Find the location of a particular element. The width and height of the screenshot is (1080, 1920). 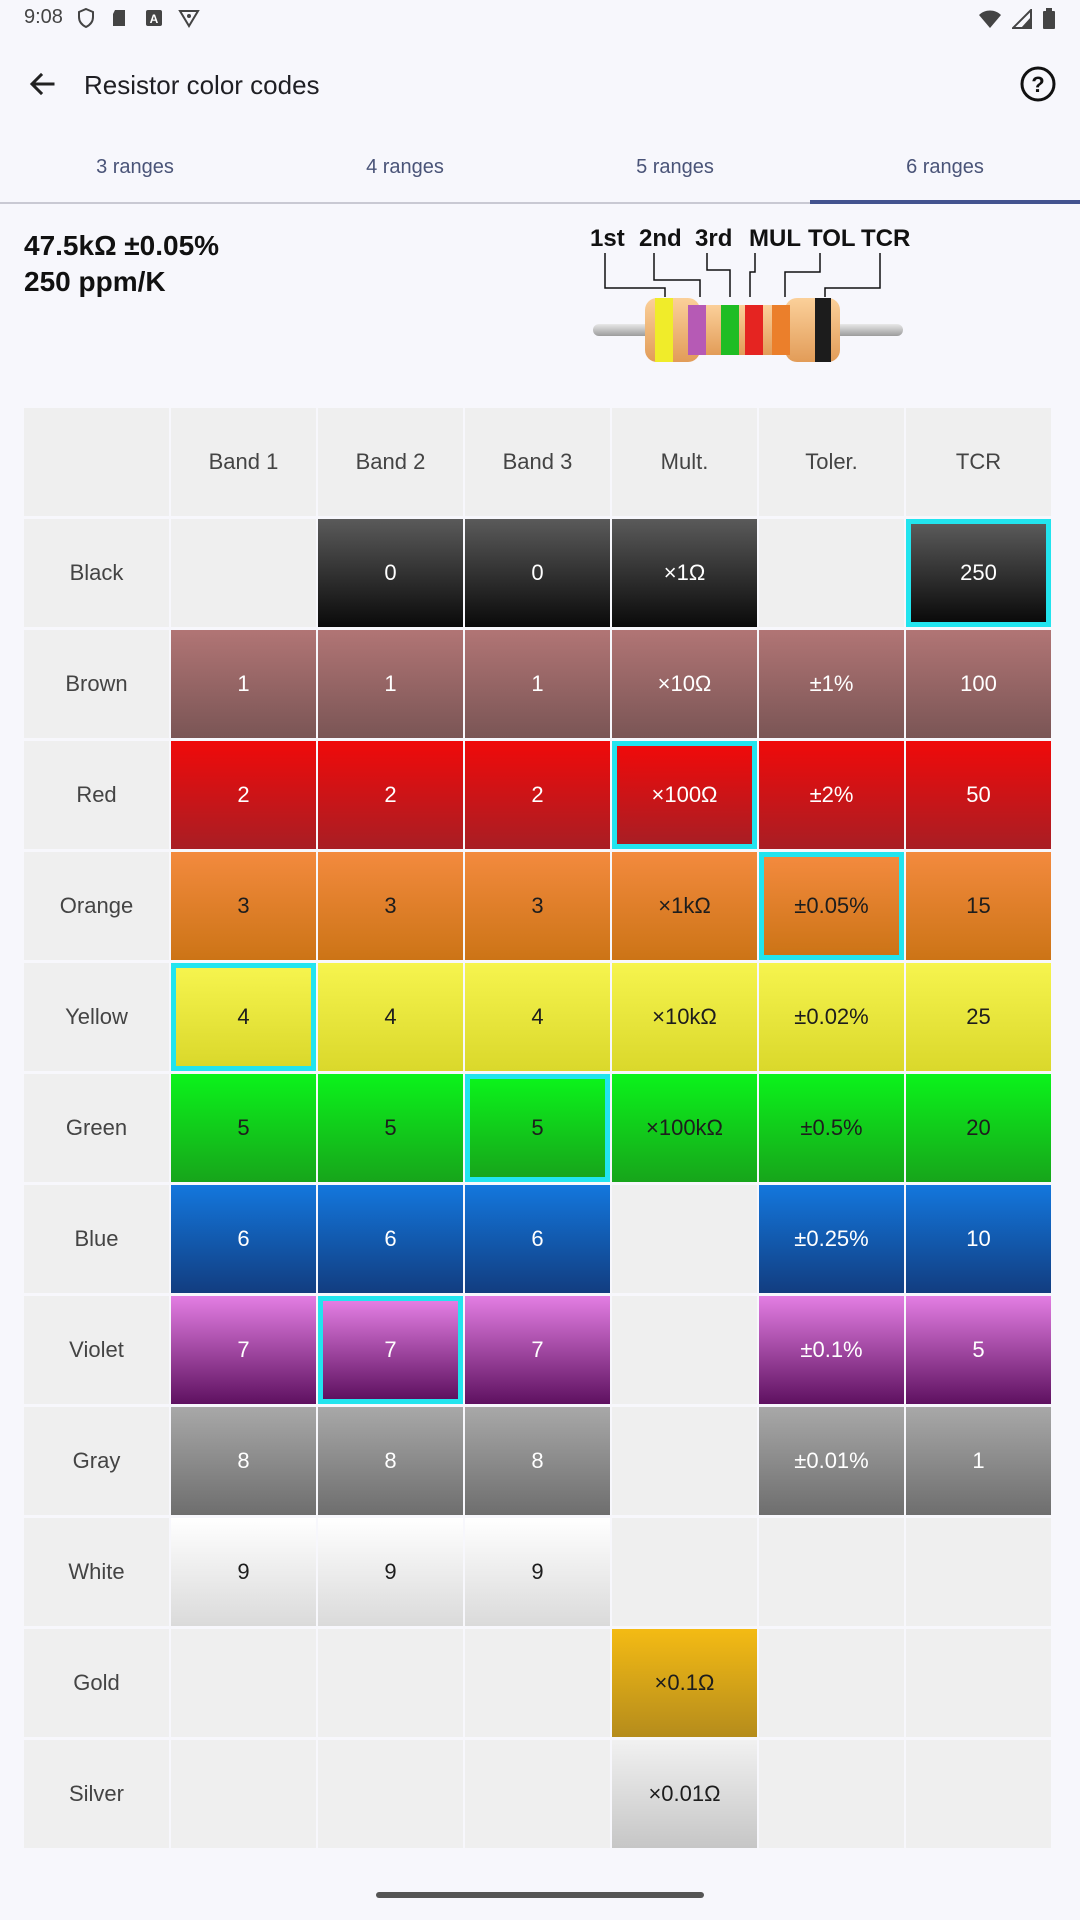

color-cell-blue-tcr: 10 is located at coordinates (978, 1239).